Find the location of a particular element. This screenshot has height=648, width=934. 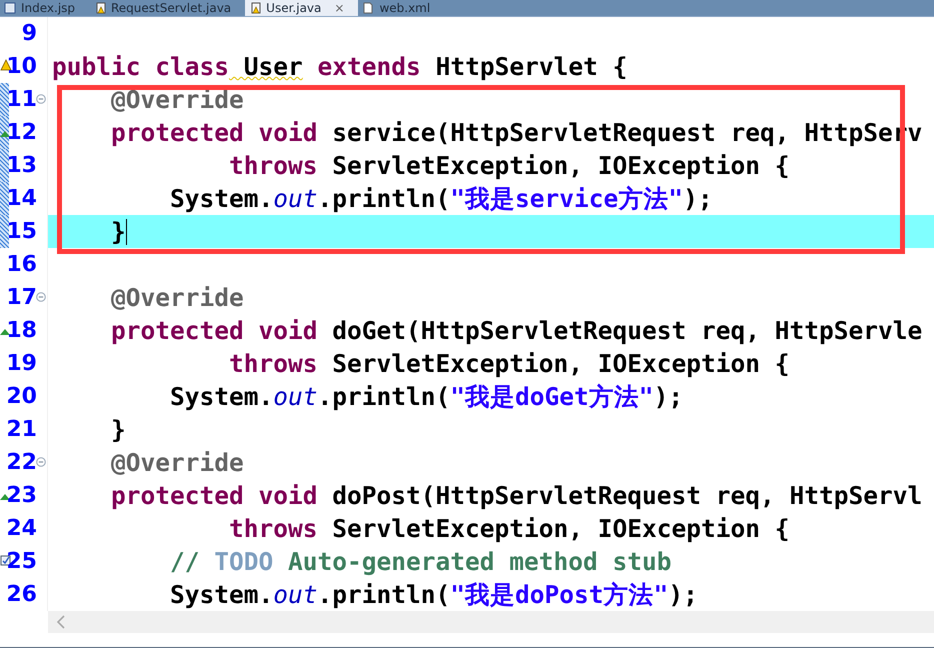

scroll-left-icon is located at coordinates (61, 622).